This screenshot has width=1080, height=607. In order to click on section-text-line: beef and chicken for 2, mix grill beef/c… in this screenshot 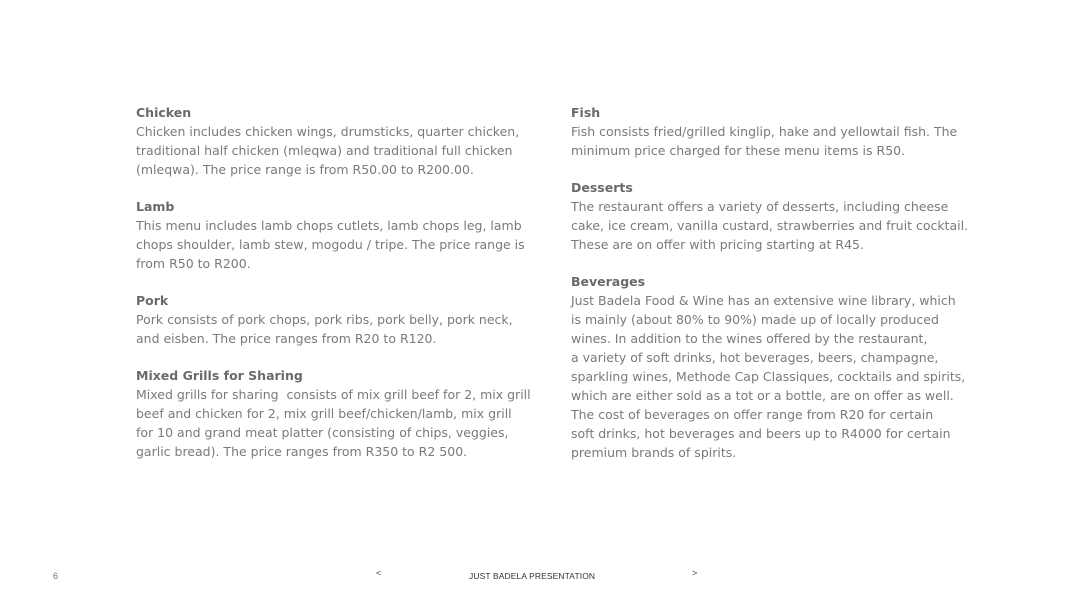, I will do `click(324, 413)`.